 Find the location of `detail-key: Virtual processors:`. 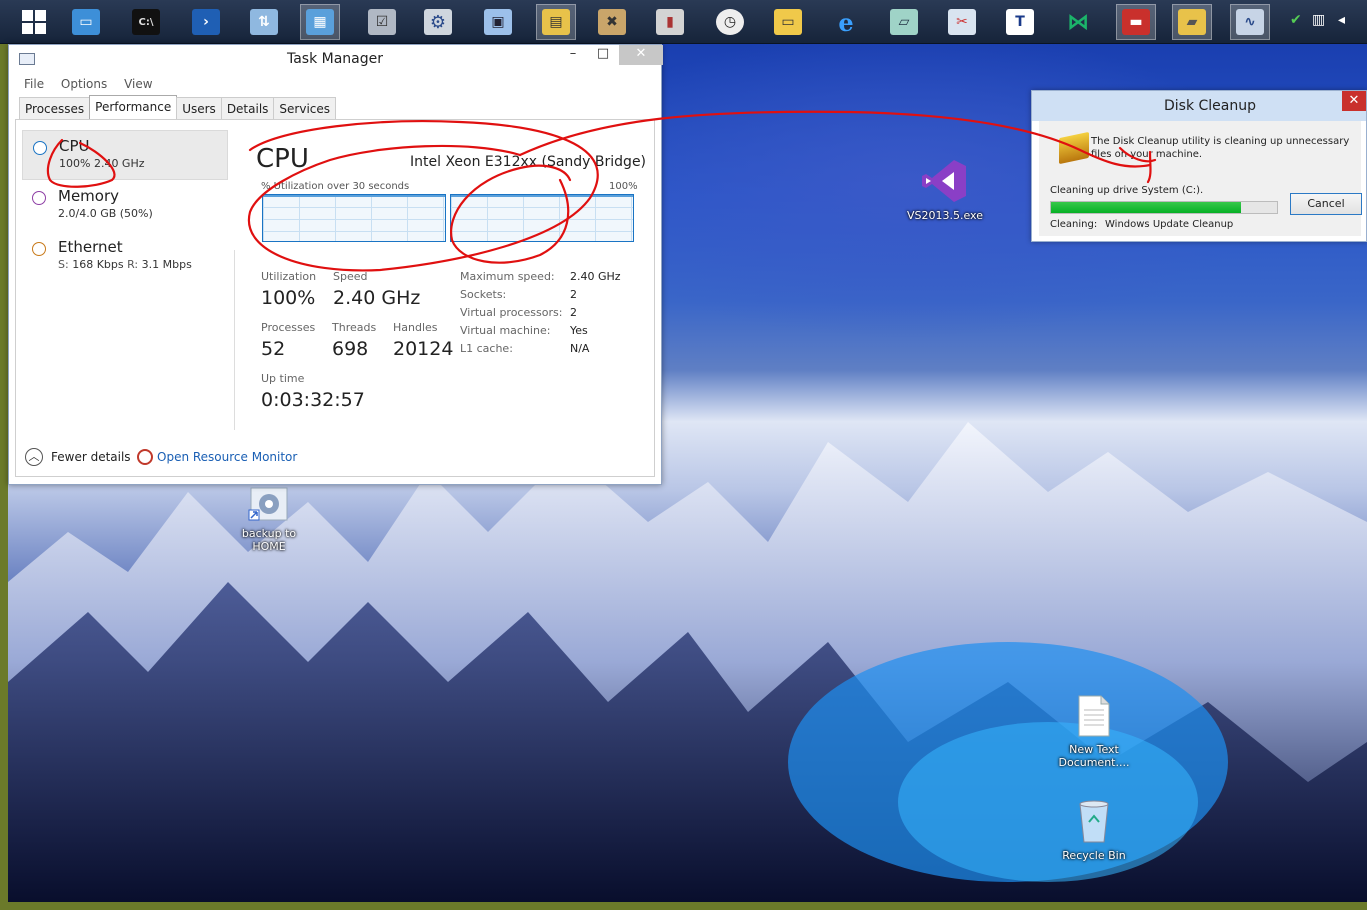

detail-key: Virtual processors: is located at coordinates (511, 312).